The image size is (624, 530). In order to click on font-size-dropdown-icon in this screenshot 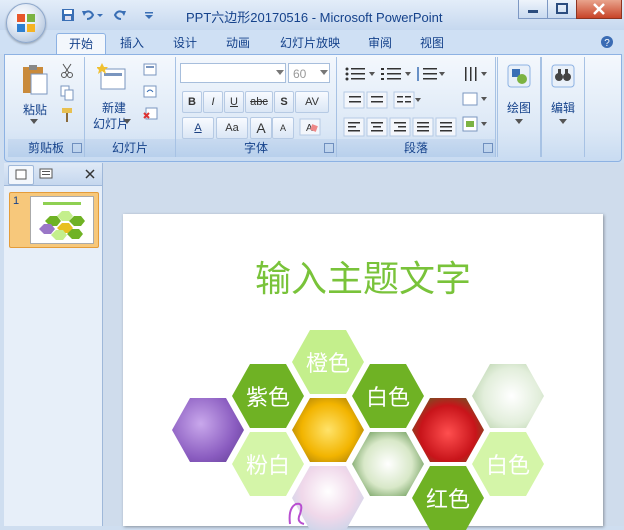, I will do `click(324, 73)`.